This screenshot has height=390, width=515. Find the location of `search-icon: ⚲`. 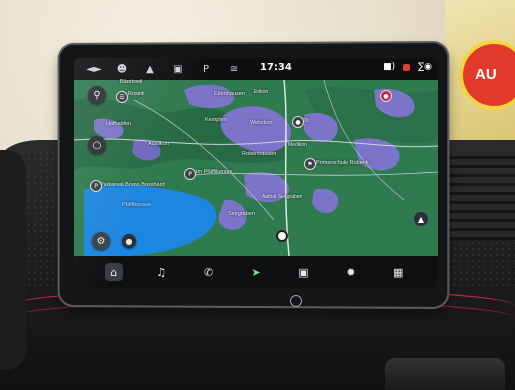

search-icon: ⚲ is located at coordinates (97, 95).